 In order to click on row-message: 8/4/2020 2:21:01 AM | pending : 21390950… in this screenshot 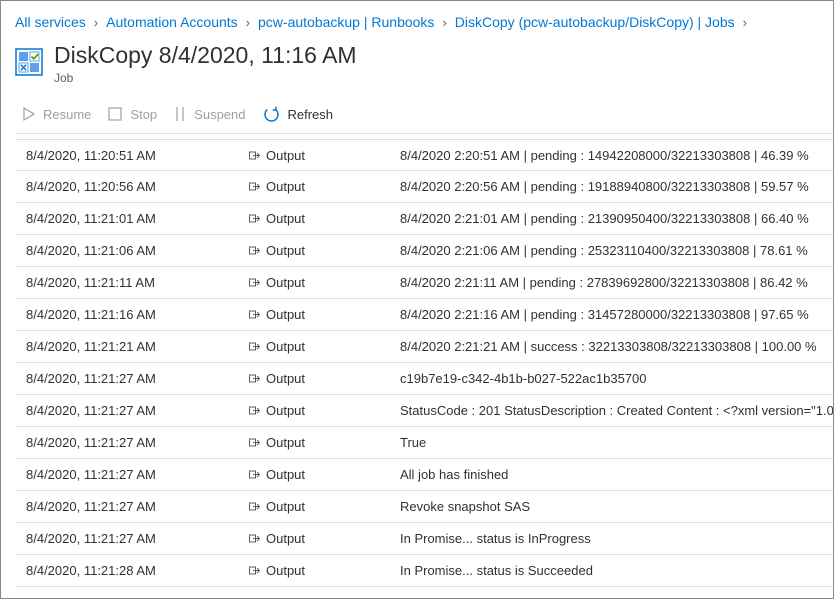, I will do `click(604, 218)`.